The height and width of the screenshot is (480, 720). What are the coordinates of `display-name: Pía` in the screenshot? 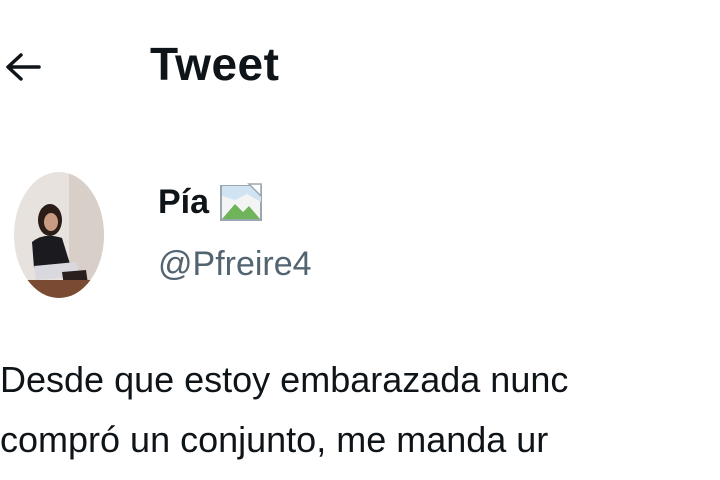 It's located at (183, 202).